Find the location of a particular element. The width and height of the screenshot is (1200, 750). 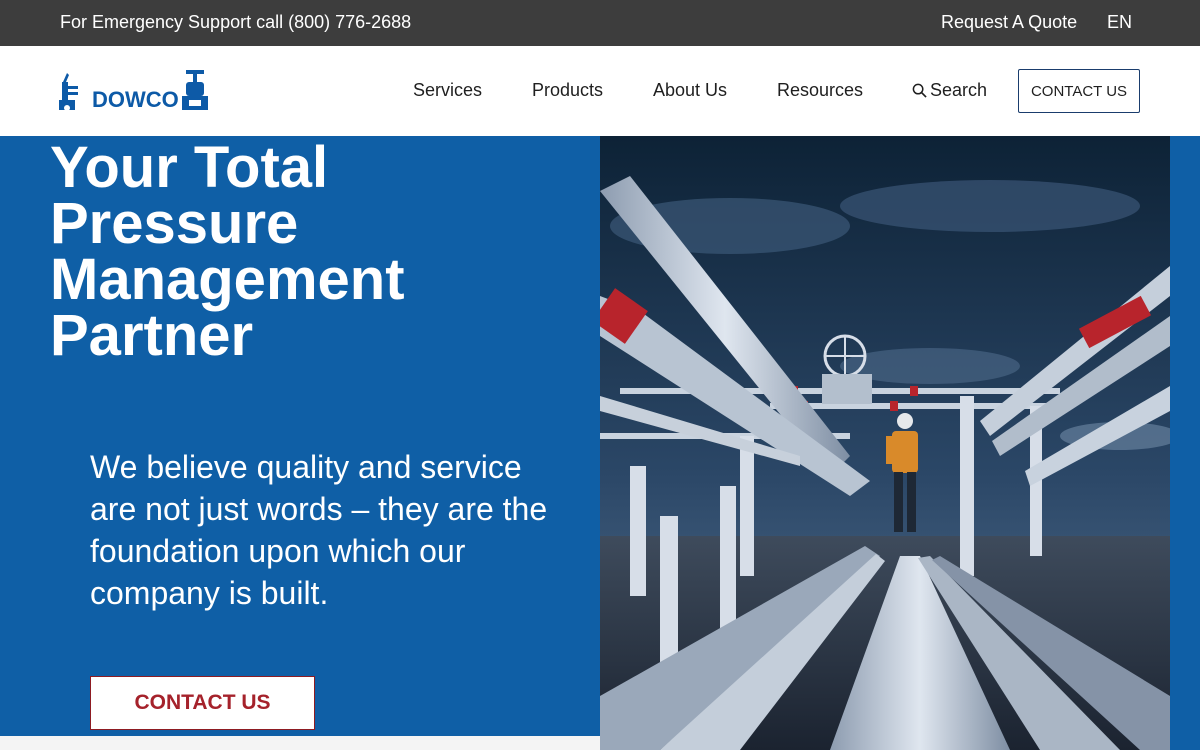

hero-contact-button: CONTACT US is located at coordinates (202, 703).